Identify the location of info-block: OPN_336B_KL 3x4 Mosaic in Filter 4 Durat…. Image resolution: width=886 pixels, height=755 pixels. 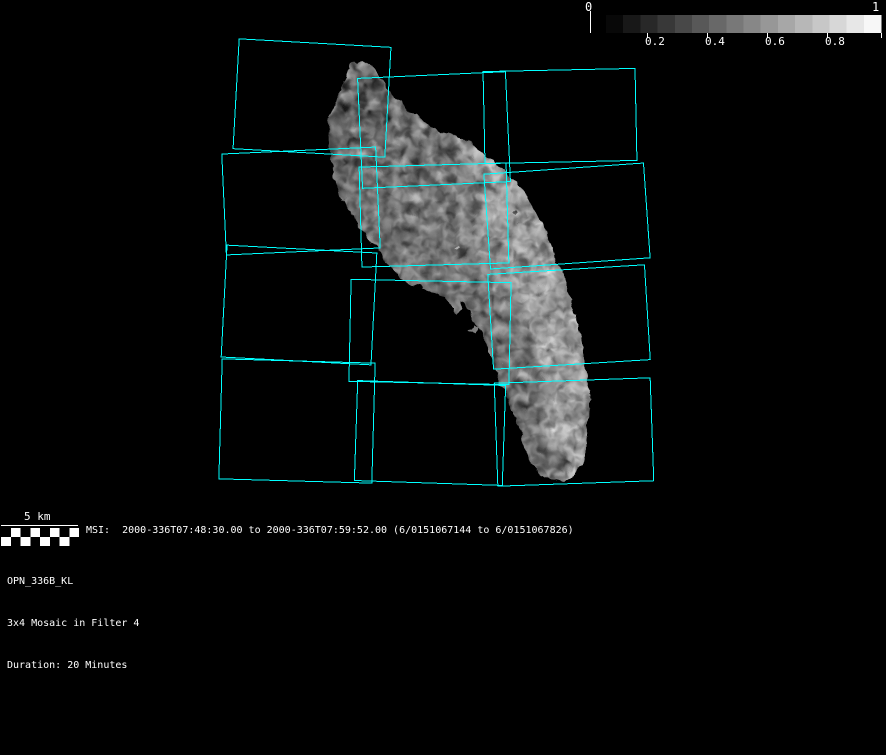
(73, 624).